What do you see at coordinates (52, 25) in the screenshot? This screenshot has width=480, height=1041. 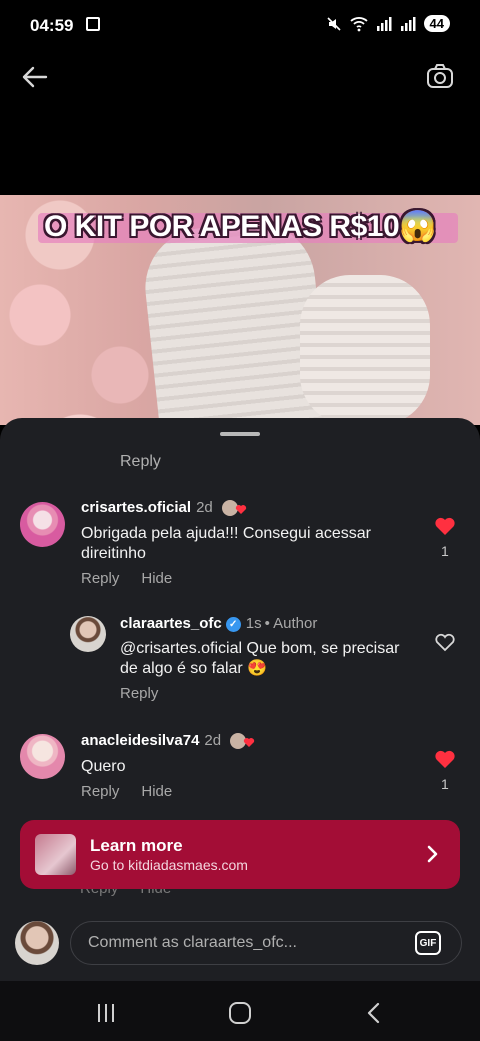 I see `status-time: 04:59` at bounding box center [52, 25].